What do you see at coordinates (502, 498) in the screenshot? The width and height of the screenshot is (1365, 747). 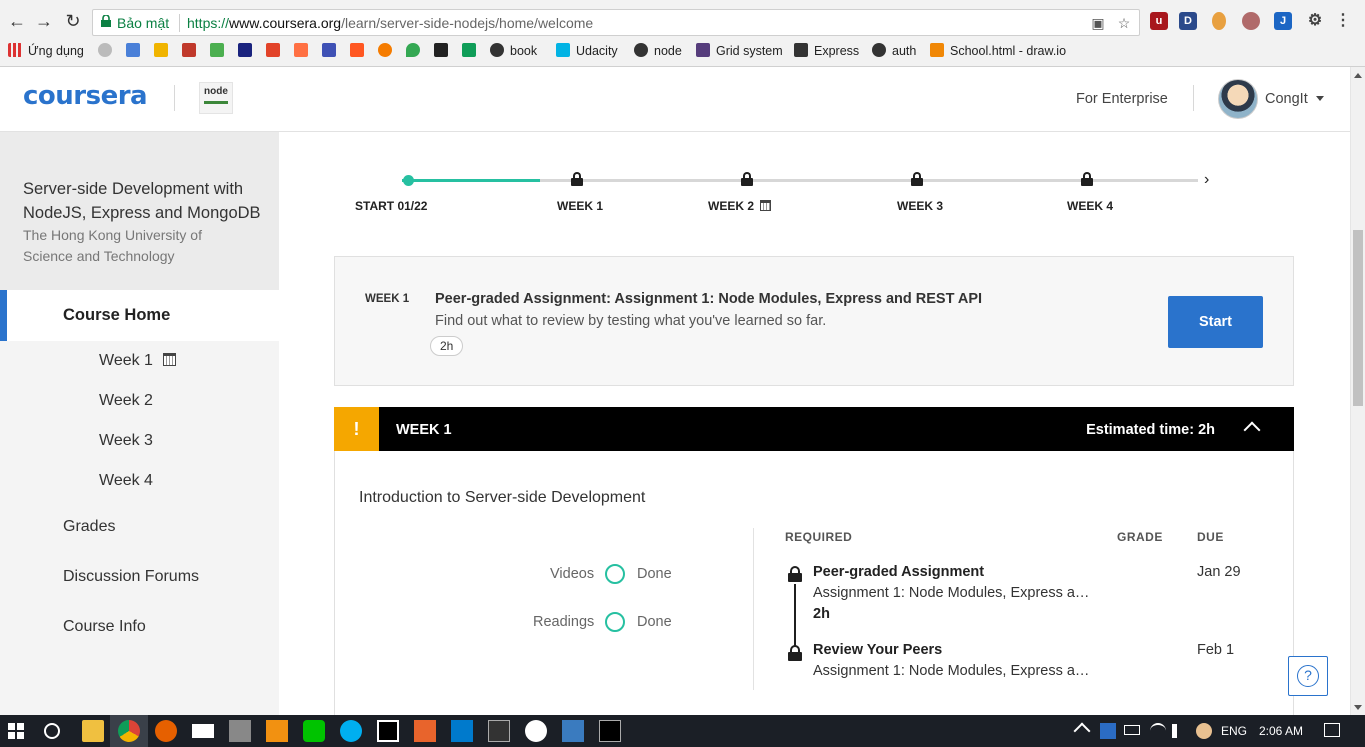 I see `module-title: Introduction to Server-side Development` at bounding box center [502, 498].